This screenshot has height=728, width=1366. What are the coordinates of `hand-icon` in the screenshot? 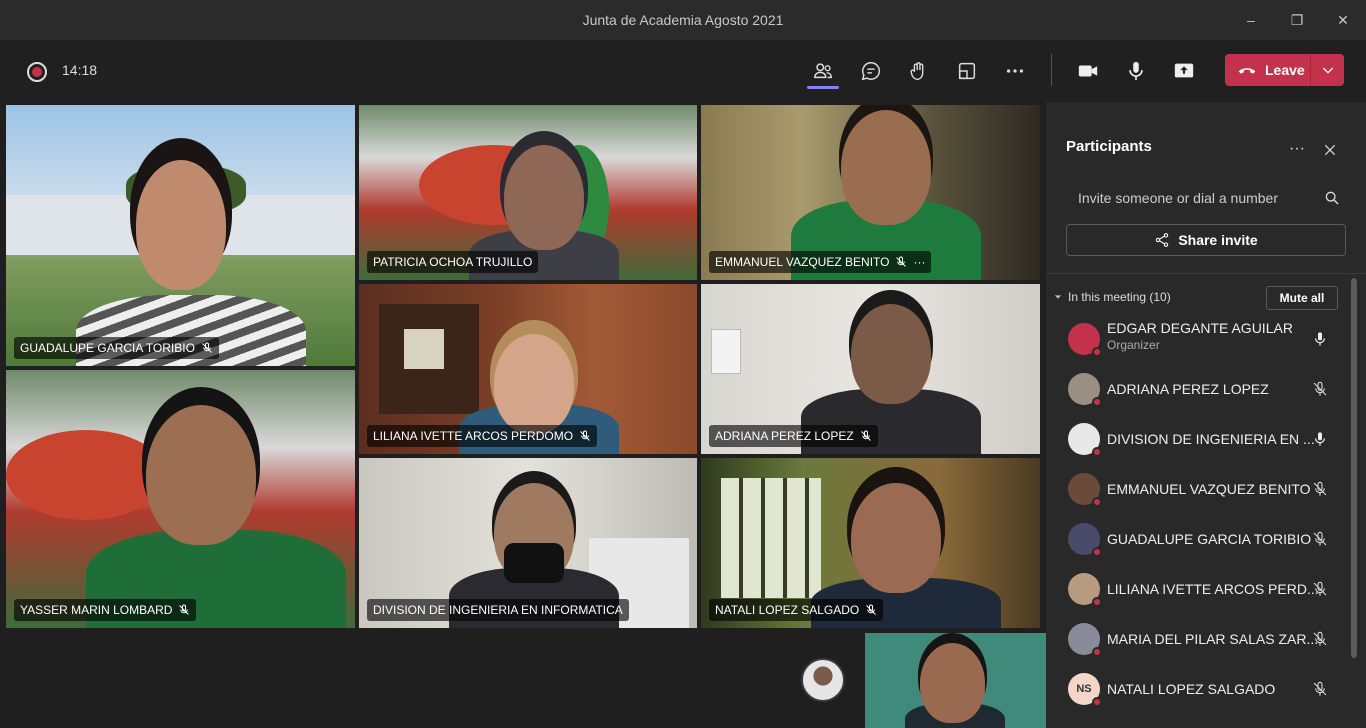 It's located at (917, 71).